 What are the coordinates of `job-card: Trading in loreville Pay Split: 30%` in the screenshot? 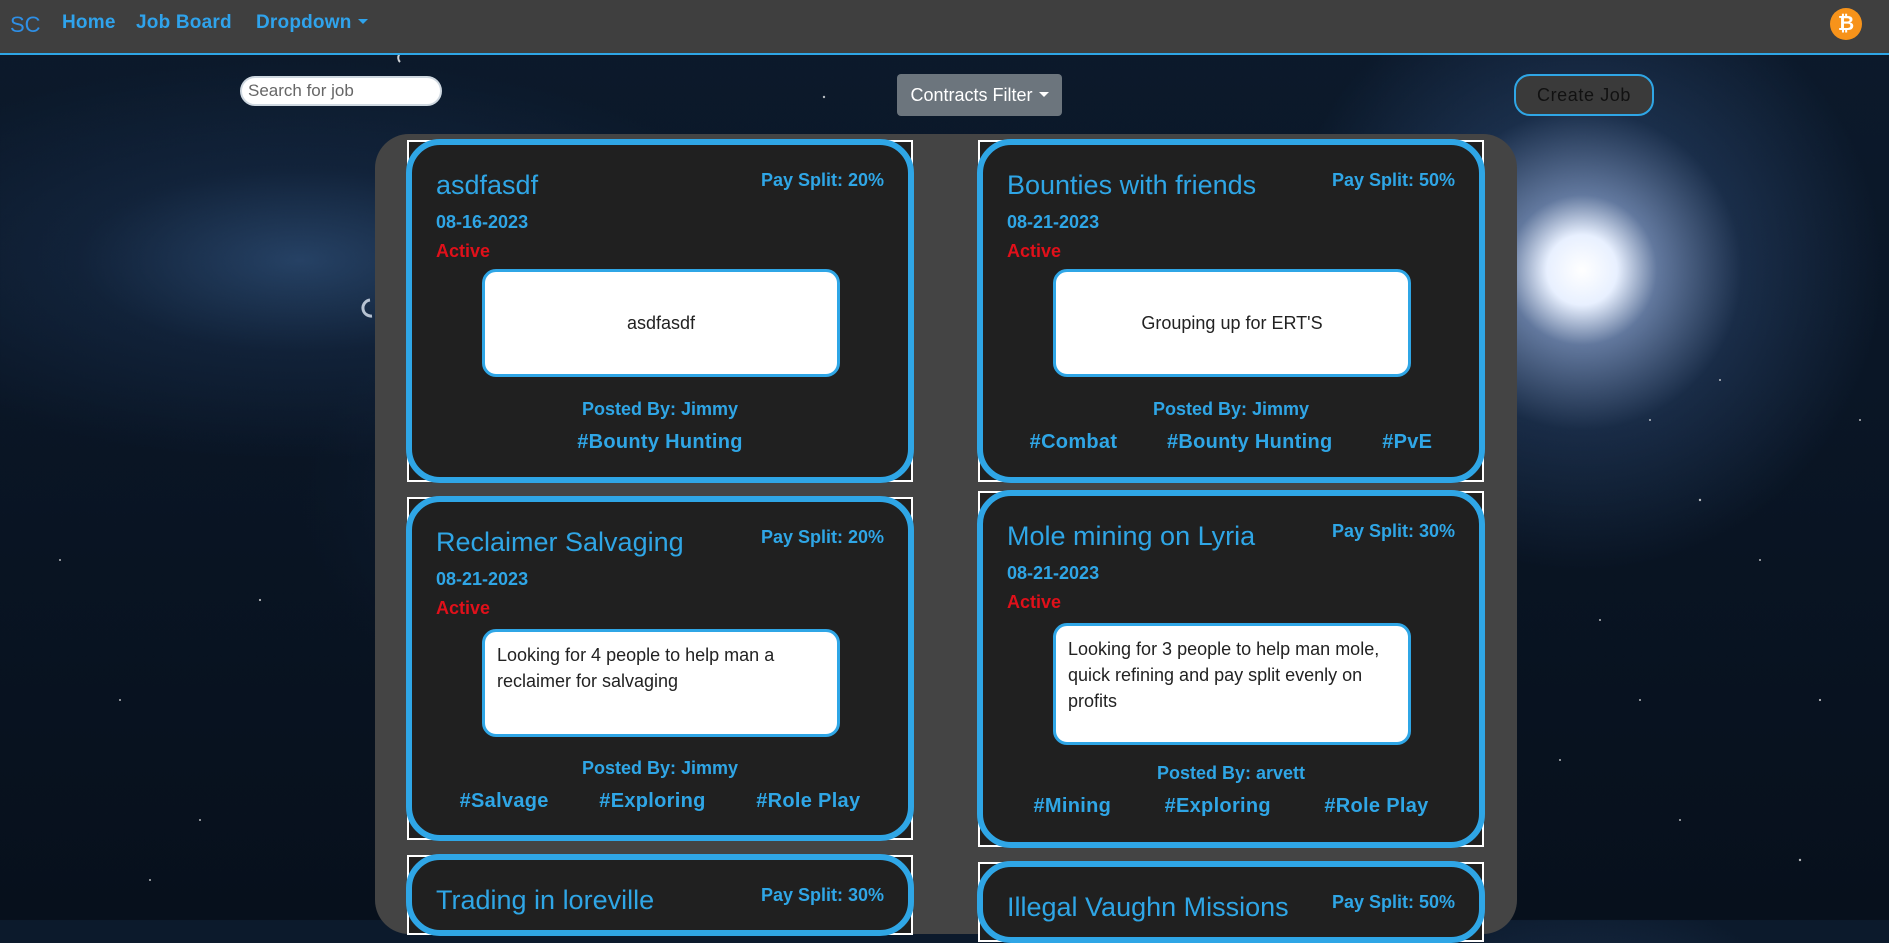 It's located at (660, 895).